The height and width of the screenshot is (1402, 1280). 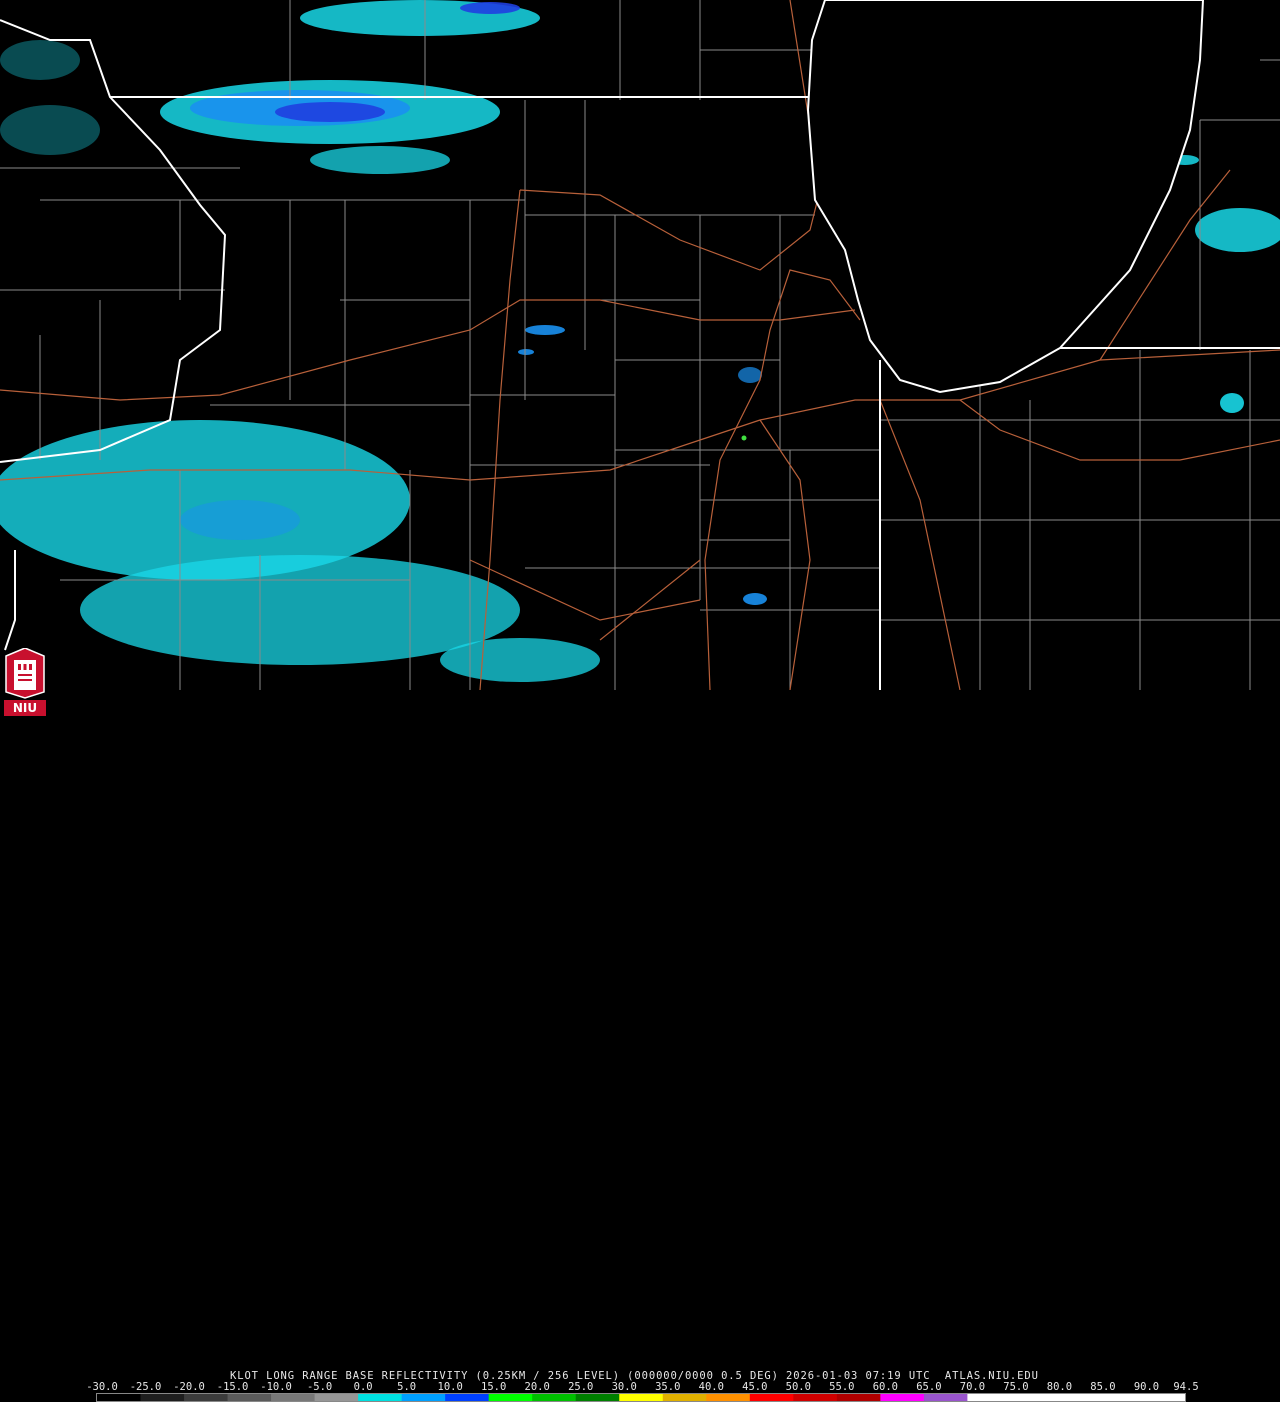 I want to click on colorbar-label: 0.0, so click(x=363, y=1387).